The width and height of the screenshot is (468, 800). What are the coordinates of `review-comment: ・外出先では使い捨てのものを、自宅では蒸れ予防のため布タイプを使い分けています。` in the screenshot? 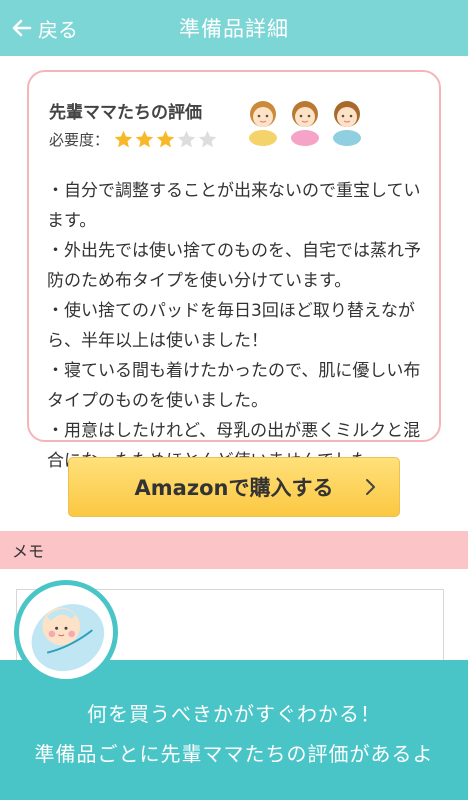 It's located at (234, 266).